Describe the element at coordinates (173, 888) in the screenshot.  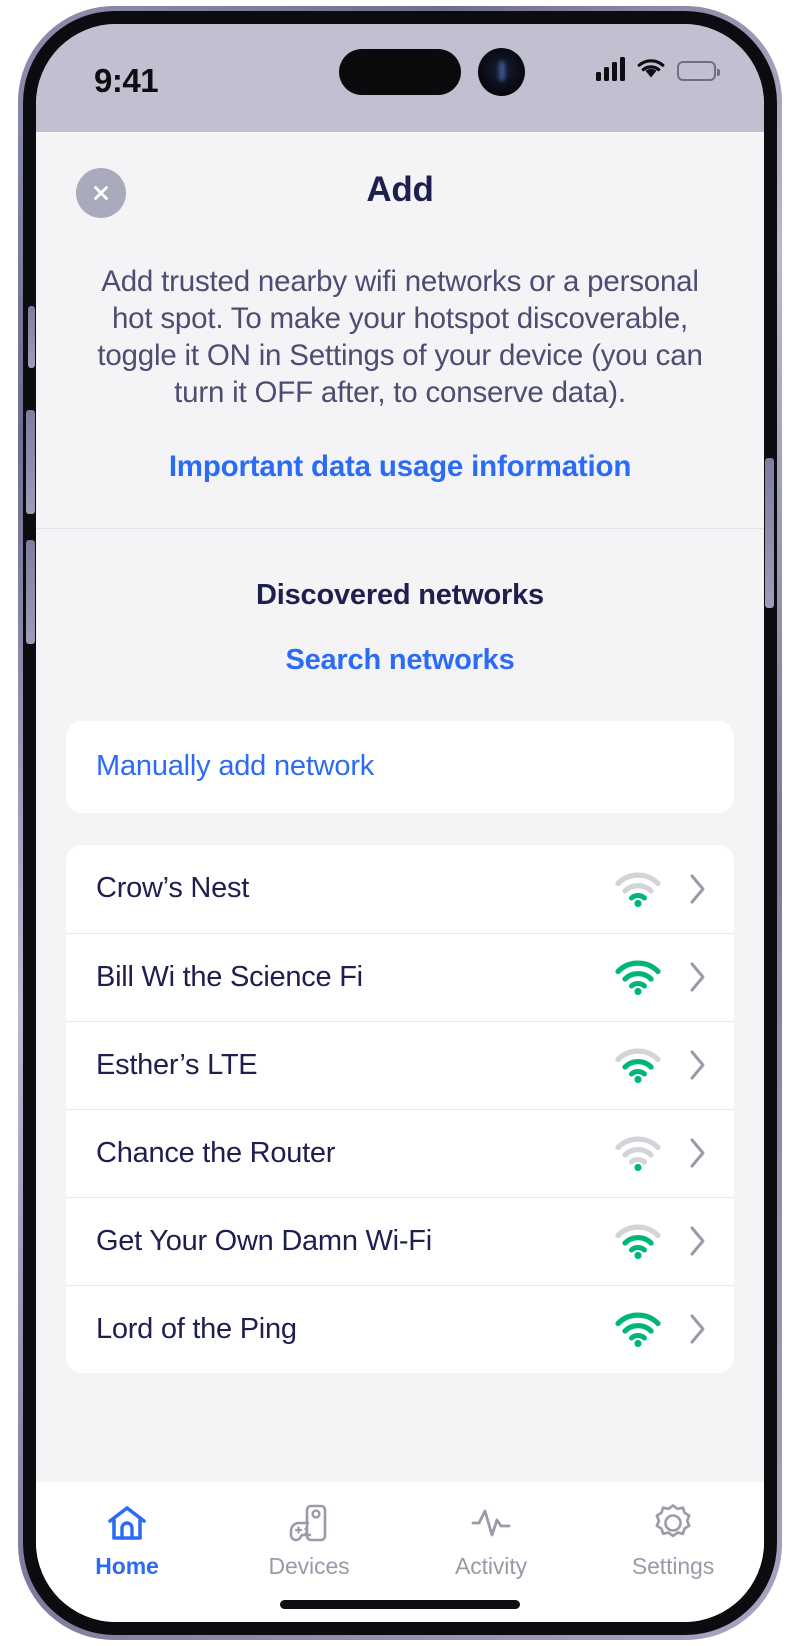
I see `network-name: Crow’s Nest` at that location.